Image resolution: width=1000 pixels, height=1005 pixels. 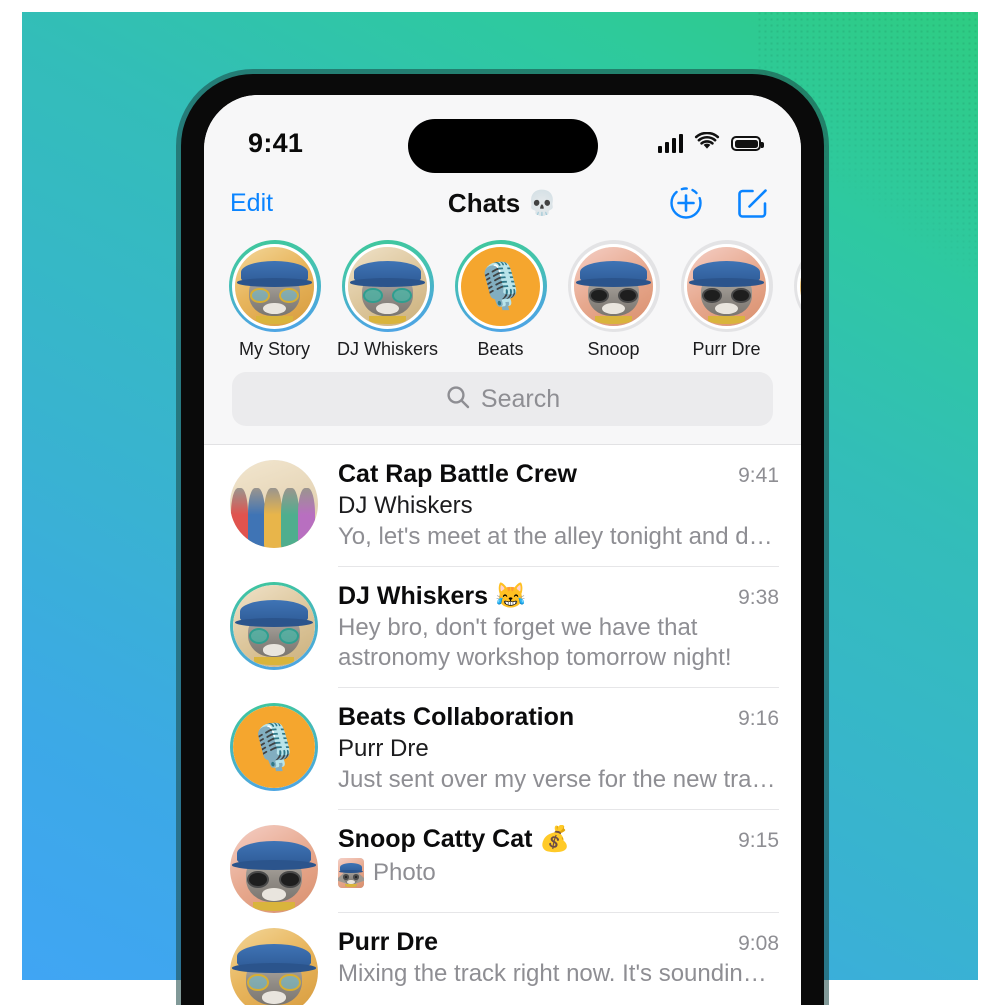 I want to click on story-avatar: 🎙️, so click(x=500, y=286).